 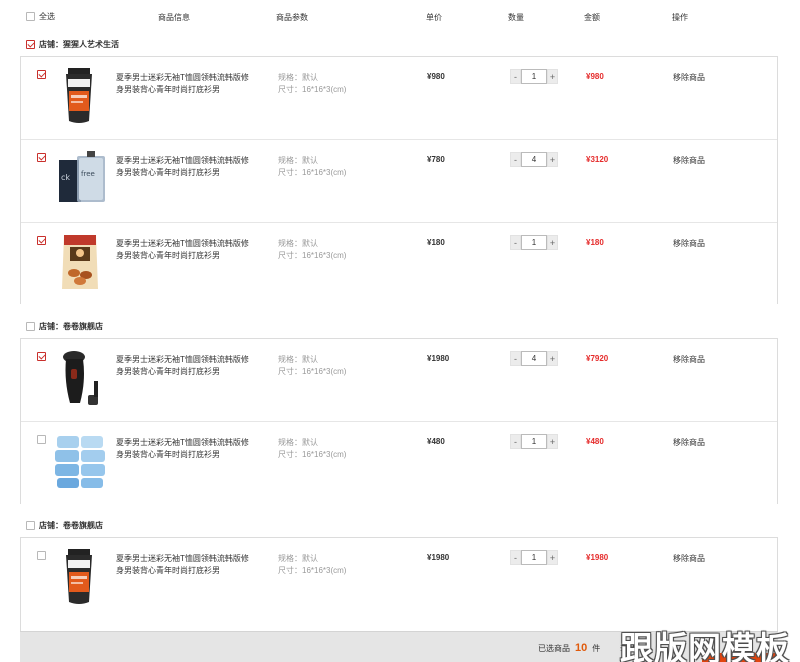 I want to click on shop-header: 店铺：猩猩人艺术生活, so click(x=72, y=44).